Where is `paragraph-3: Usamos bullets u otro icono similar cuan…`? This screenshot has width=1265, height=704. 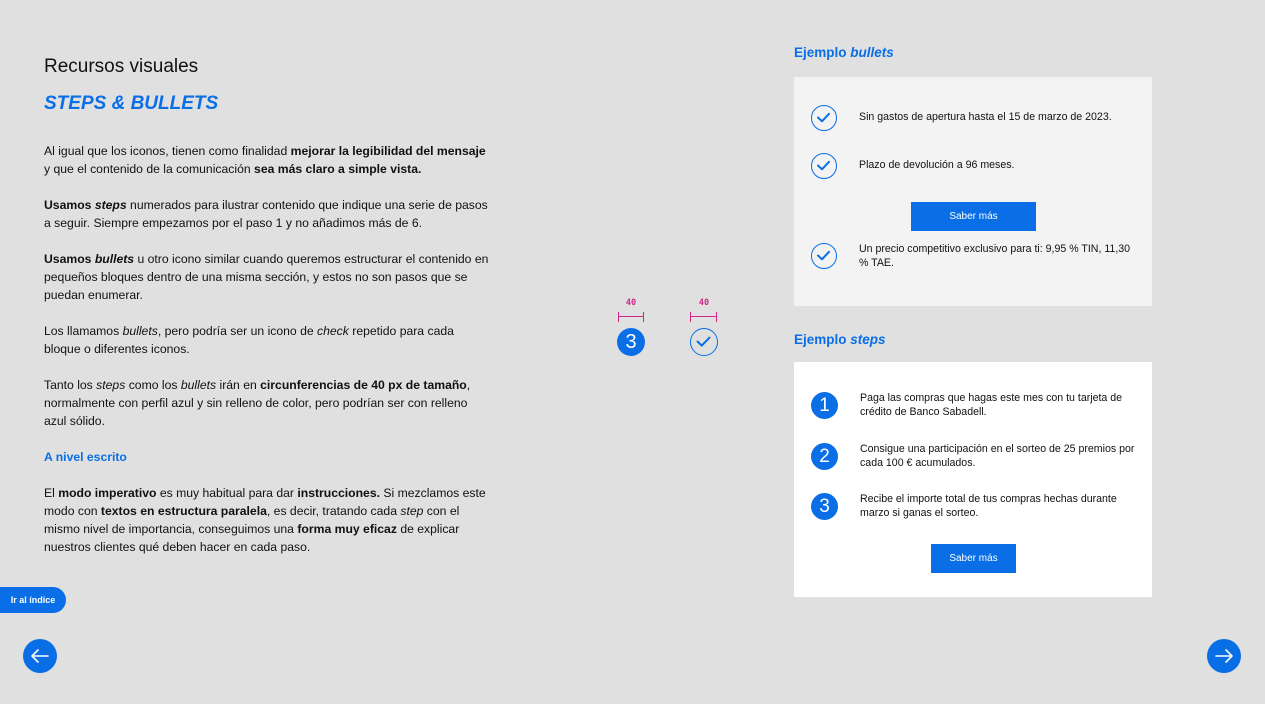
paragraph-3: Usamos bullets u otro icono similar cuan… is located at coordinates (266, 277).